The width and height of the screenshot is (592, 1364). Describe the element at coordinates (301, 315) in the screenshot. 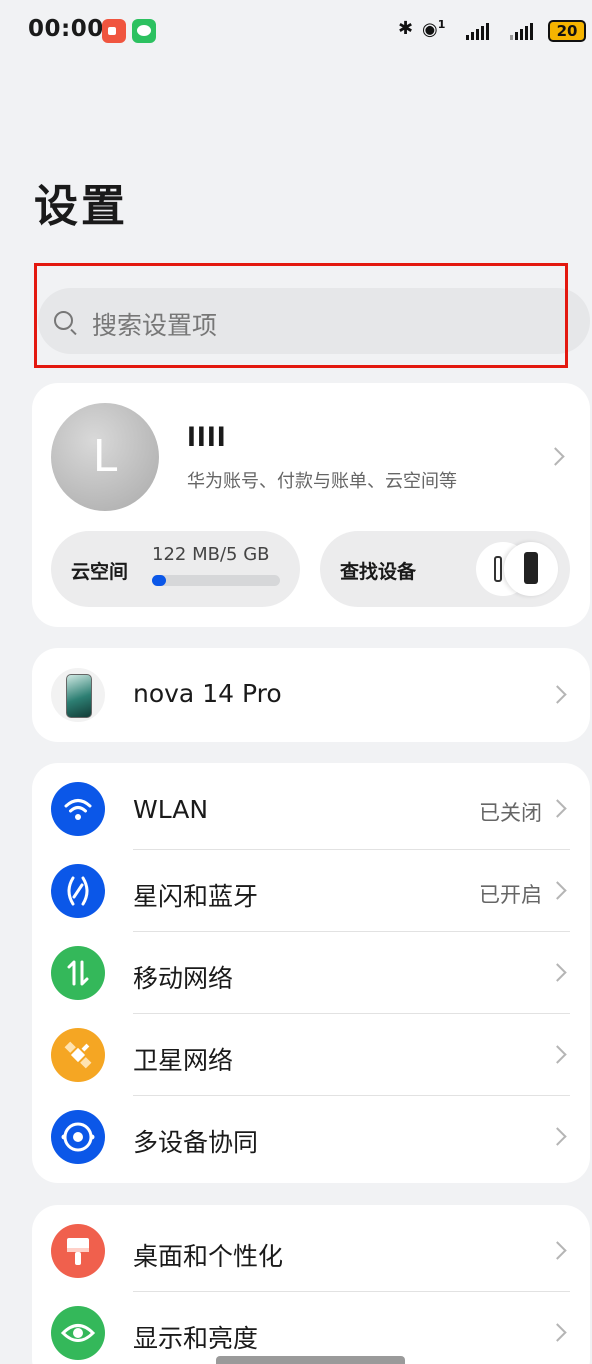

I see `highlight-box` at that location.